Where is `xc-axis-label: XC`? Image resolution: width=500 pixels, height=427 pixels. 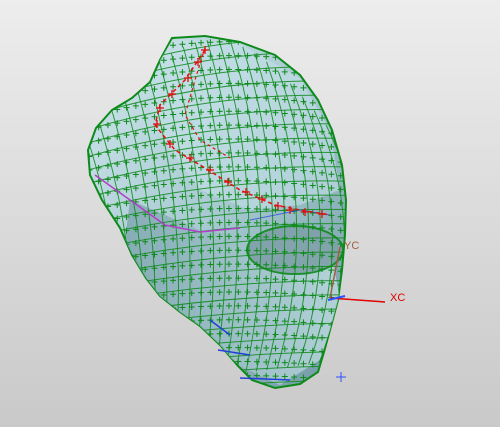 xc-axis-label: XC is located at coordinates (398, 298).